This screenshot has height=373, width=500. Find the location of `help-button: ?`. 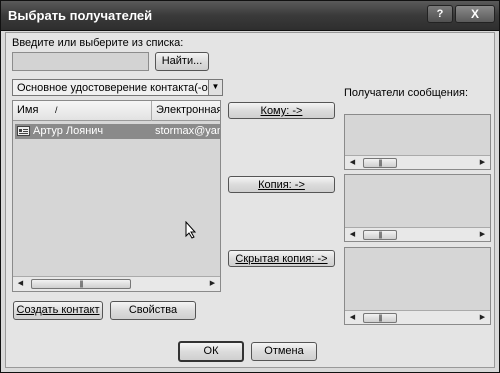

help-button: ? is located at coordinates (440, 14).